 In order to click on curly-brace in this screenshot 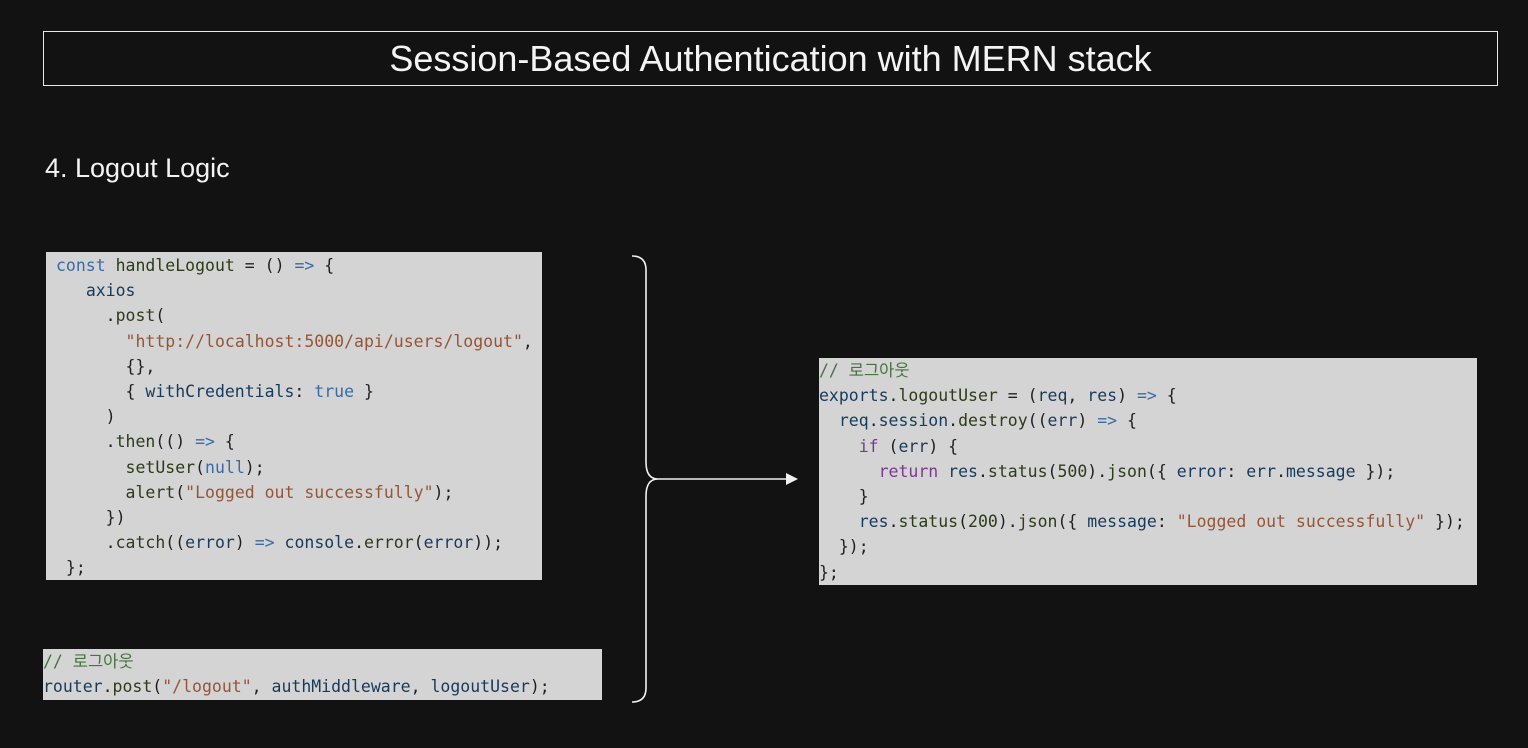, I will do `click(645, 479)`.